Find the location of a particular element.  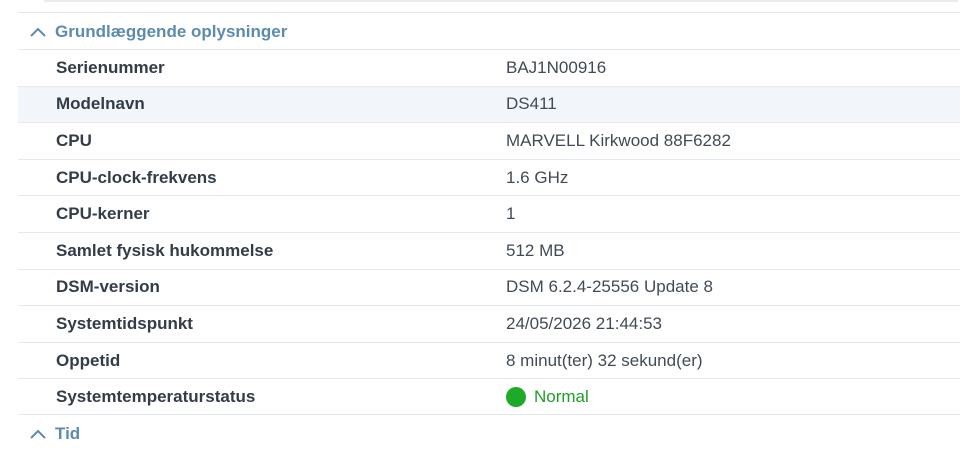

info-row-cpu-clock: CPU-clock-frekvens 1.6 GHz is located at coordinates (489, 177).